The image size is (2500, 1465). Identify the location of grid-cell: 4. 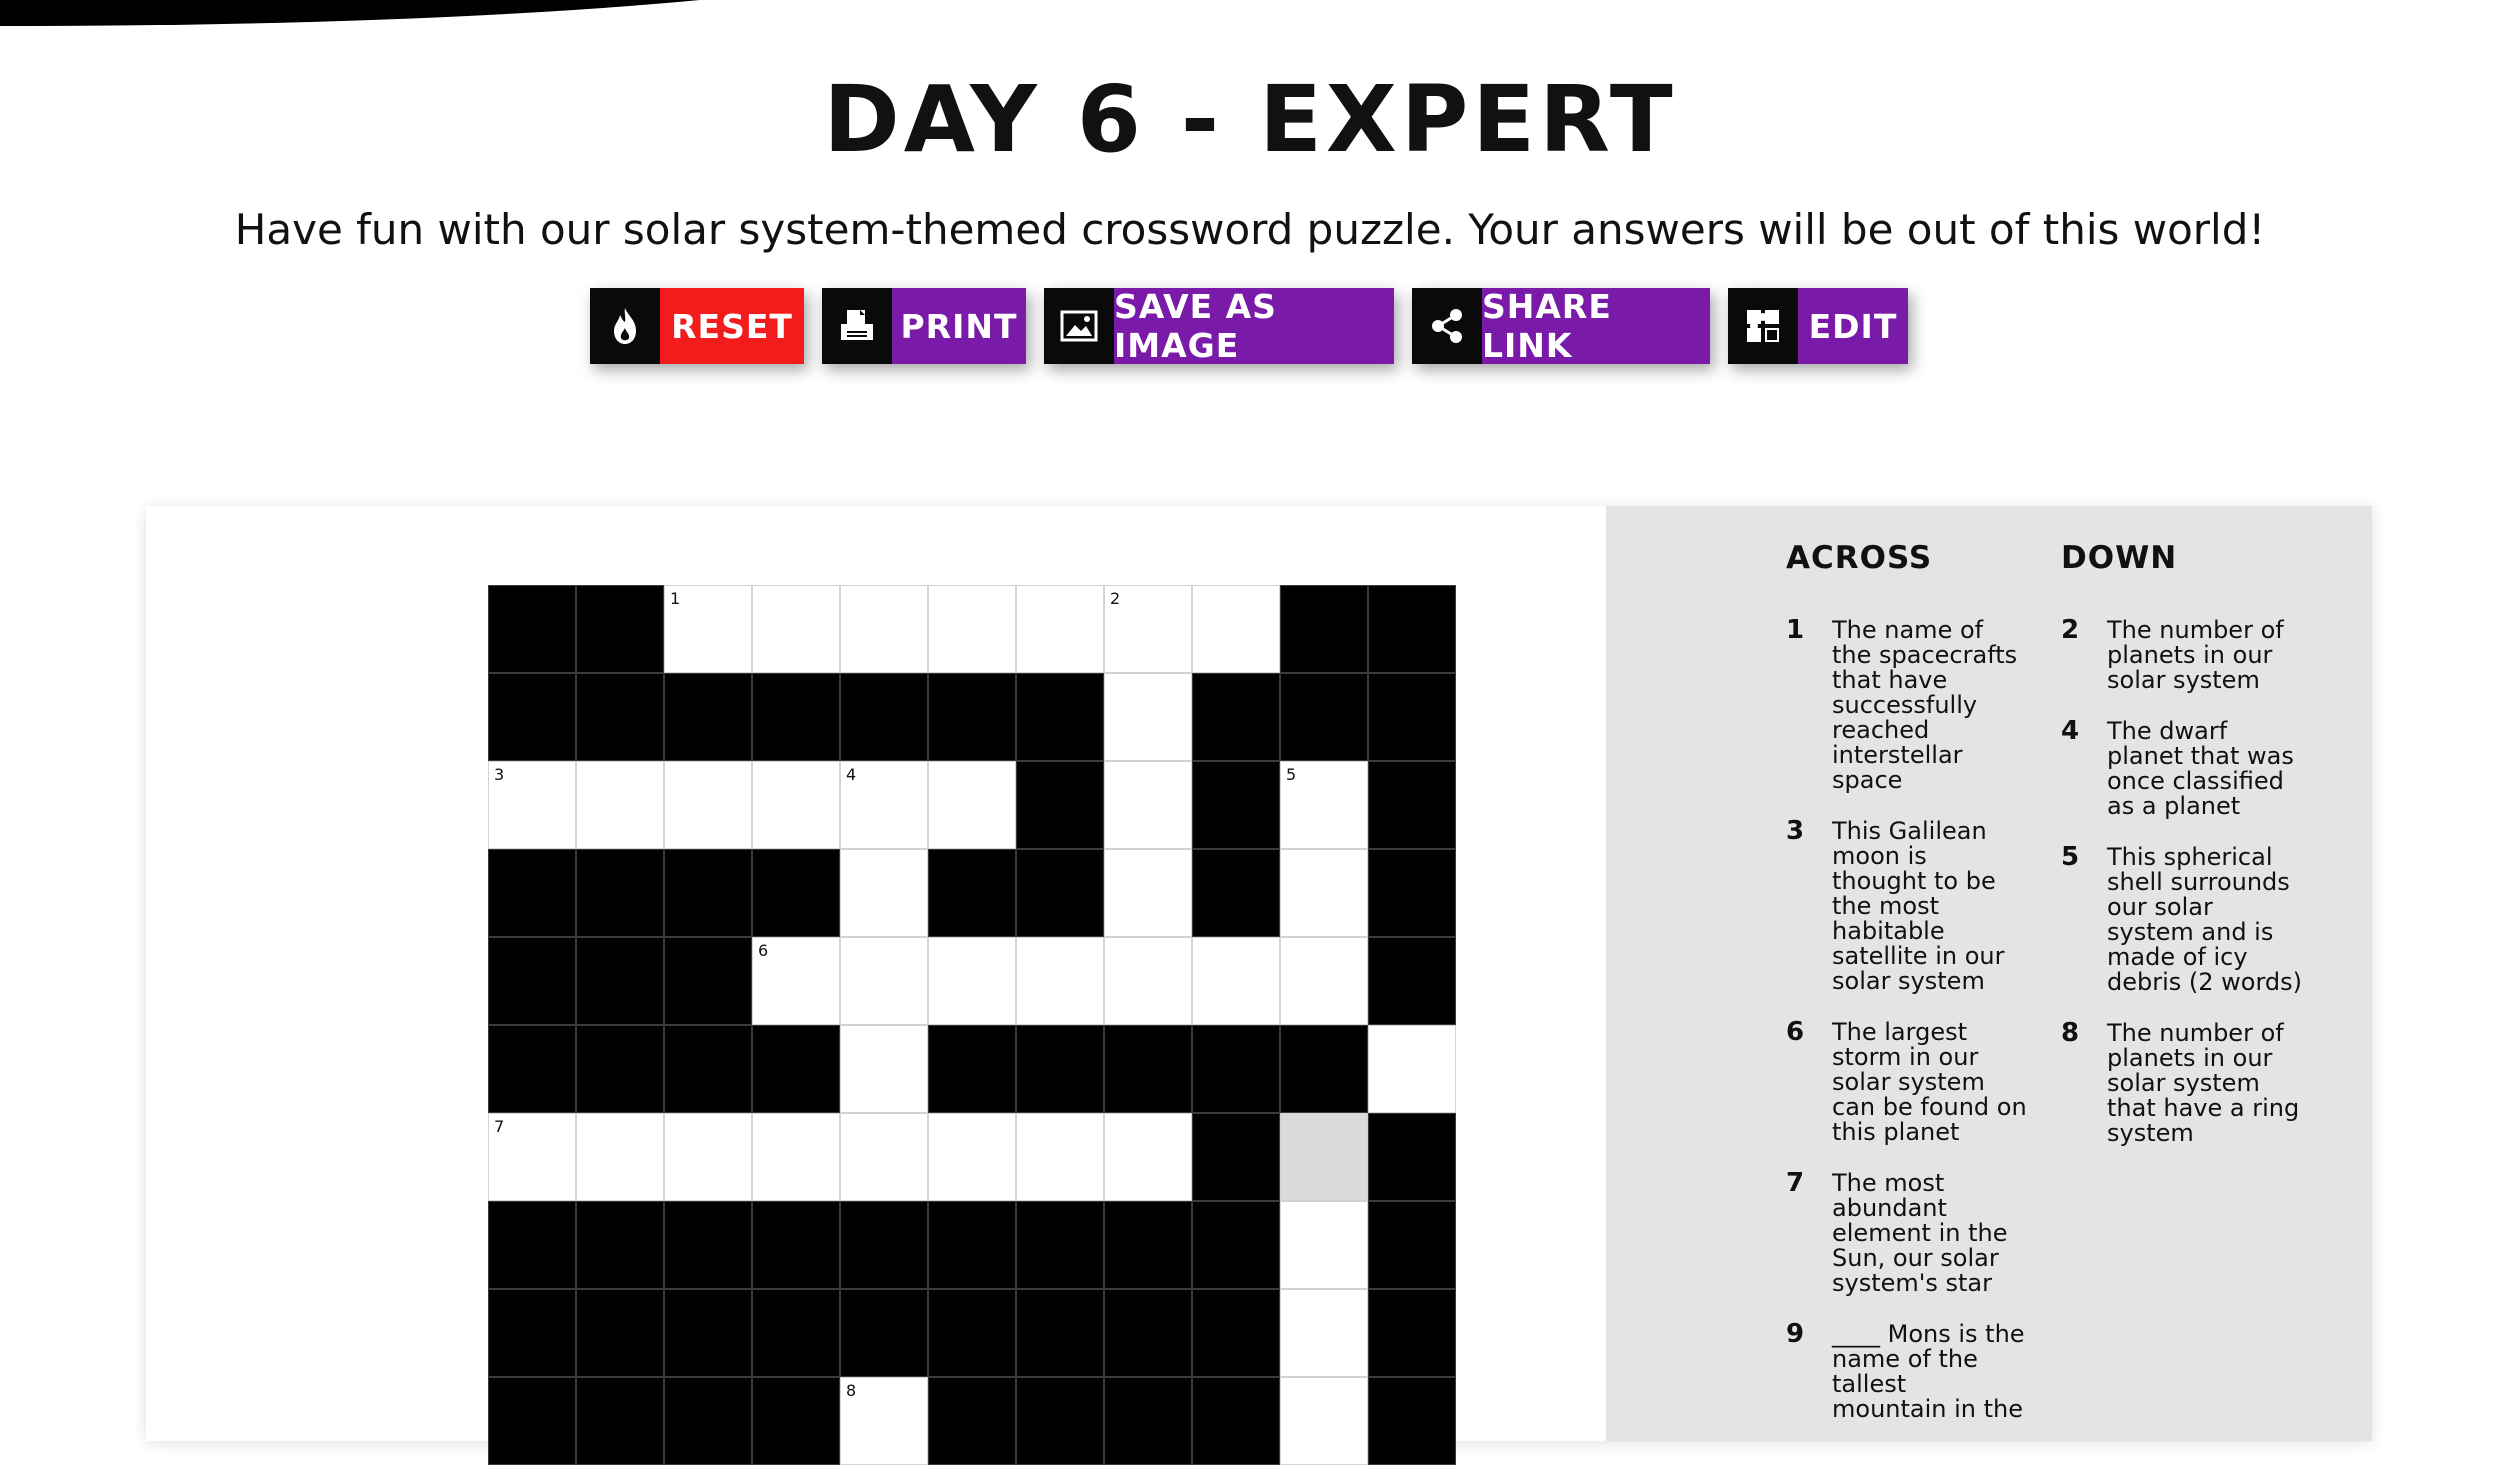
(884, 805).